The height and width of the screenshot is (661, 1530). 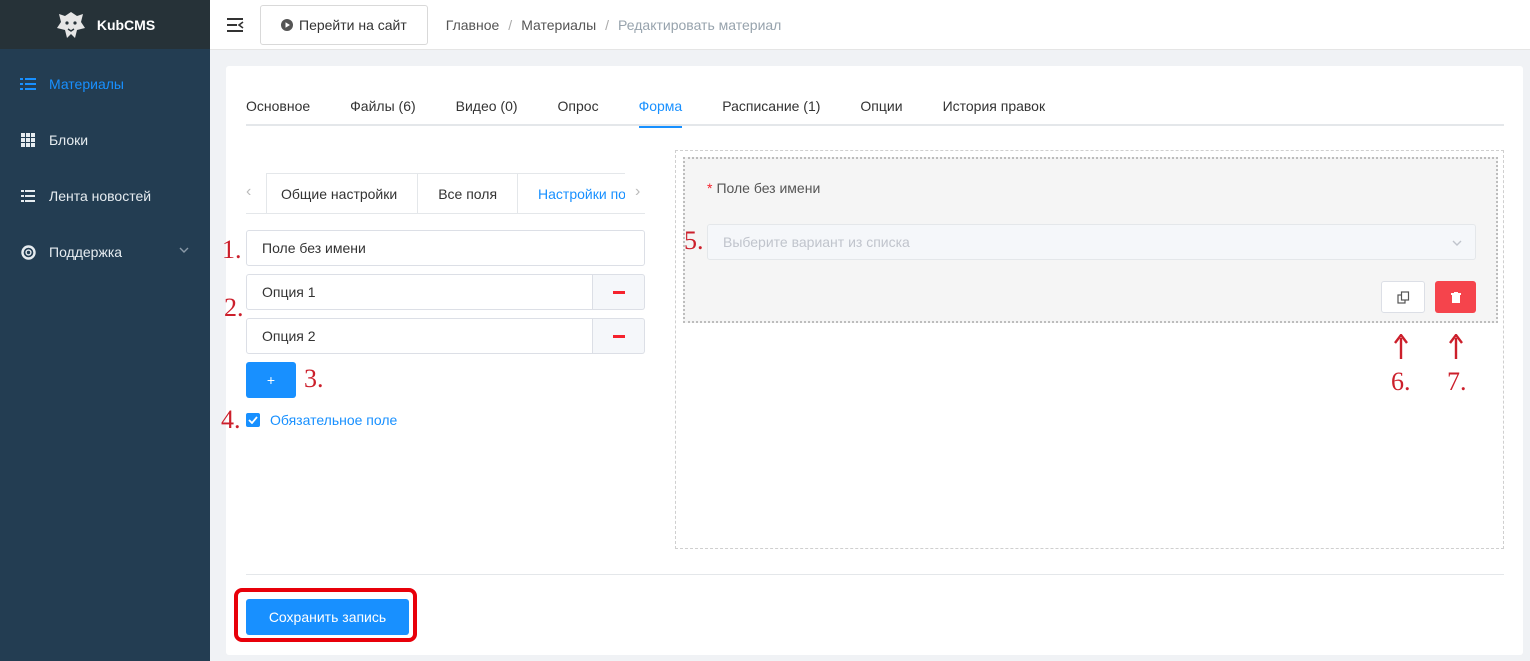 What do you see at coordinates (341, 194) in the screenshot?
I see `subtab-general-settings: Общие настройки` at bounding box center [341, 194].